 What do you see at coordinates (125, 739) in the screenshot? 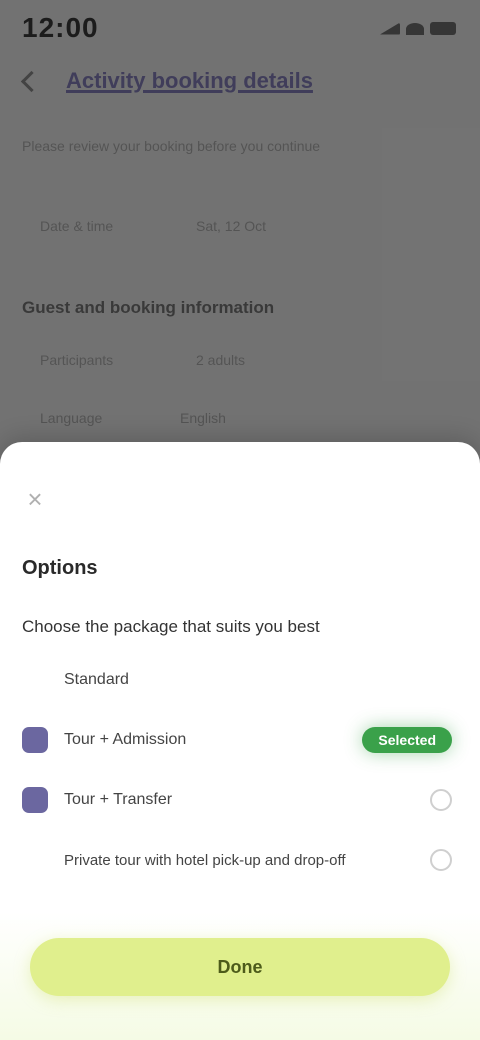
I see `option-label: Tour + Admission` at bounding box center [125, 739].